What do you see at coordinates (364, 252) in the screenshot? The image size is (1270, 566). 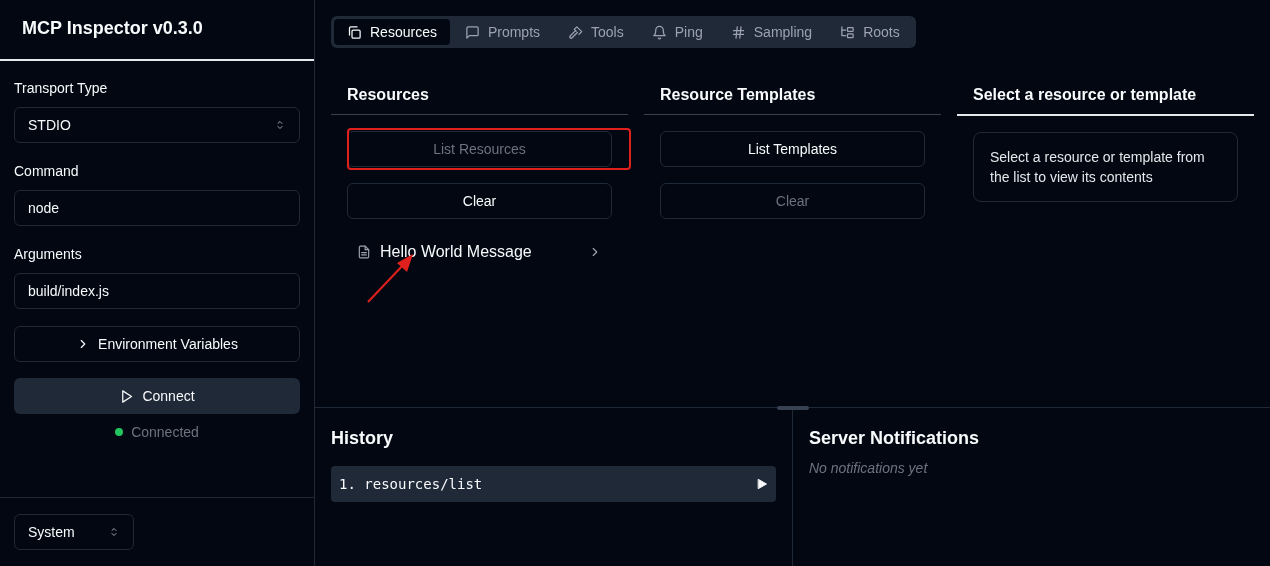 I see `document-icon` at bounding box center [364, 252].